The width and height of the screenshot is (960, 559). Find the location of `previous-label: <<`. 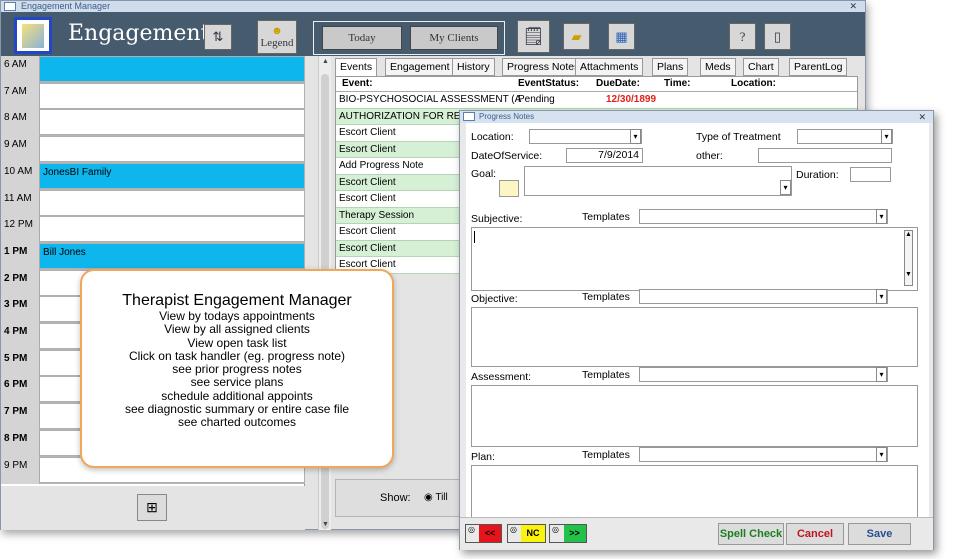

previous-label: << is located at coordinates (490, 533).